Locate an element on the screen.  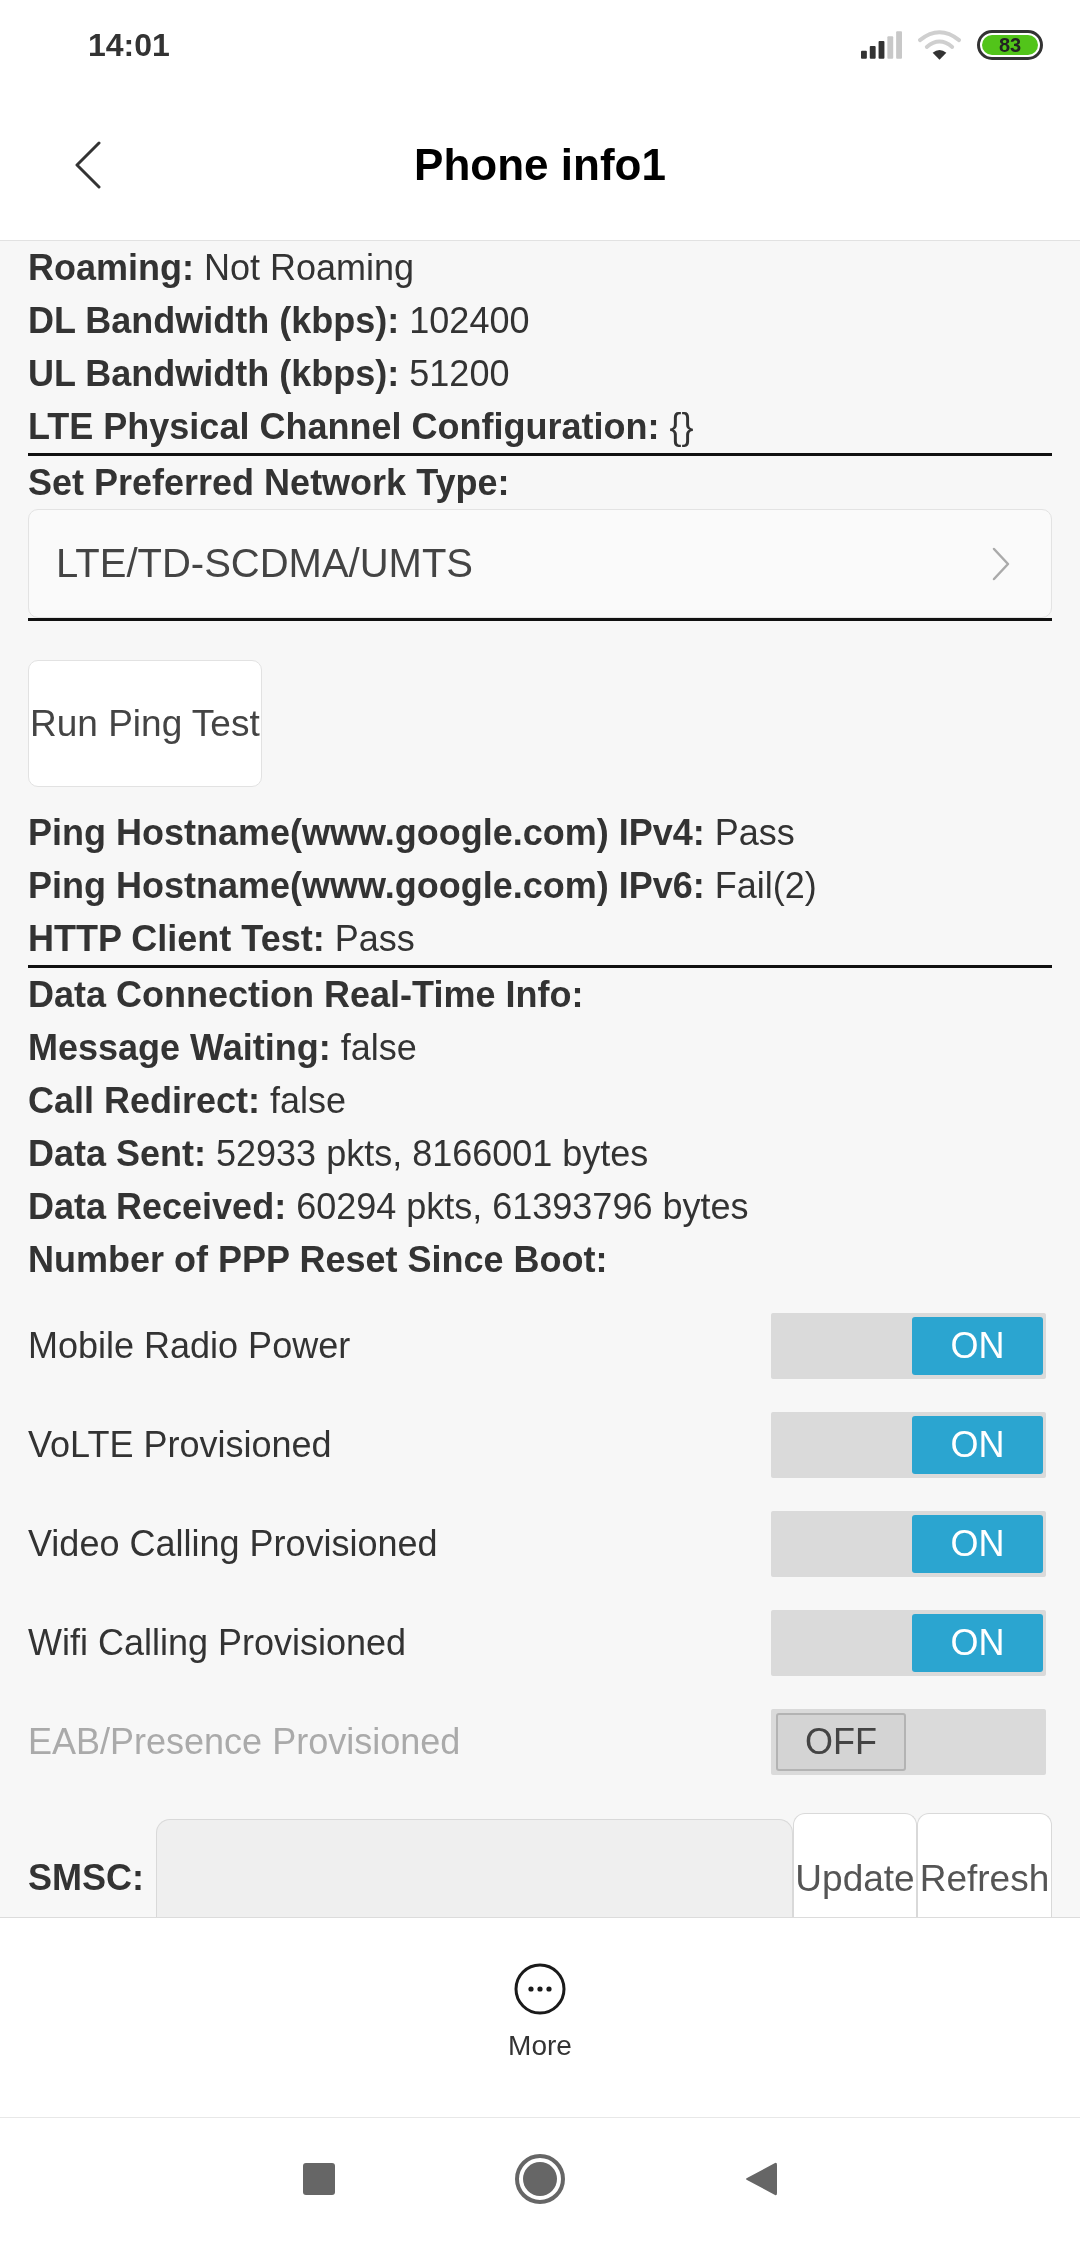
toggle-label: Wifi Calling Provisioned is located at coordinates (217, 1642).